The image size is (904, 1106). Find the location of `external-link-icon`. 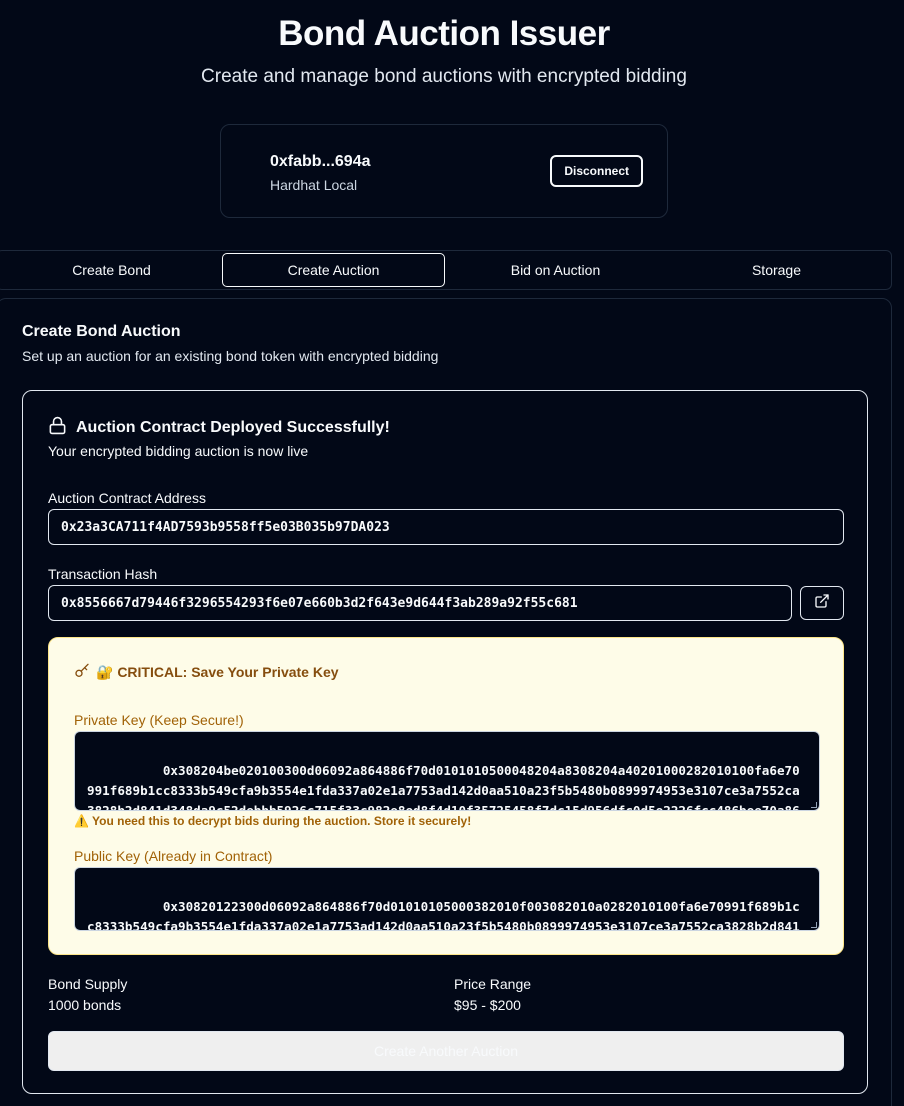

external-link-icon is located at coordinates (822, 603).